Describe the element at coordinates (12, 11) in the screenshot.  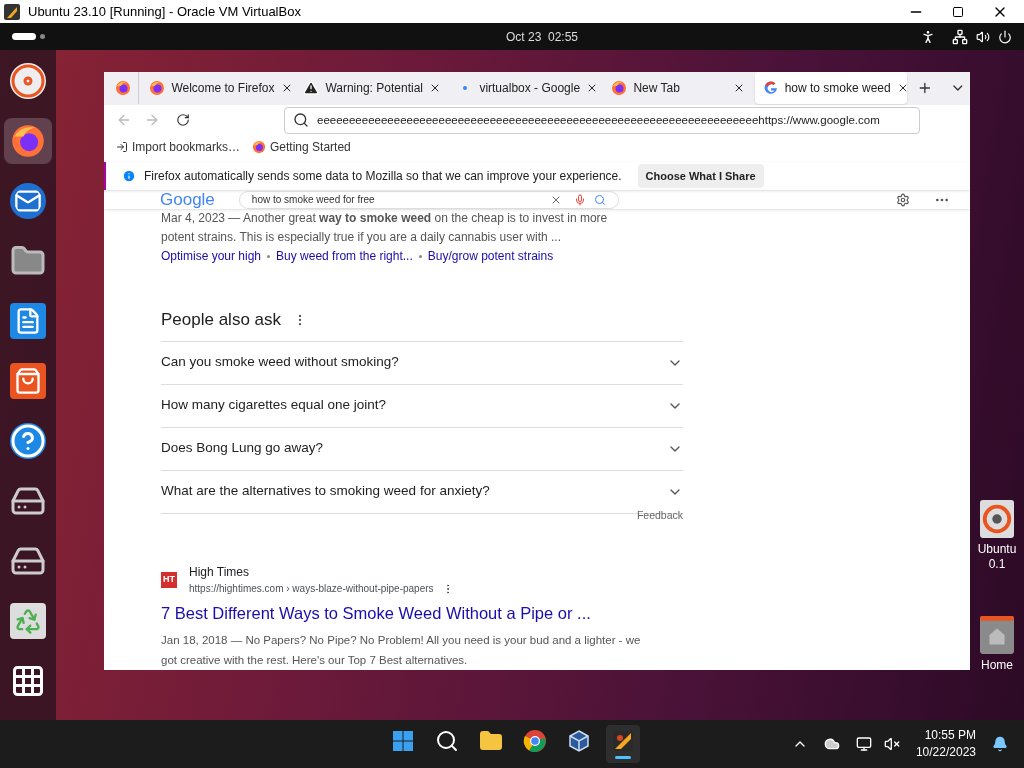
I see `app-icon` at that location.